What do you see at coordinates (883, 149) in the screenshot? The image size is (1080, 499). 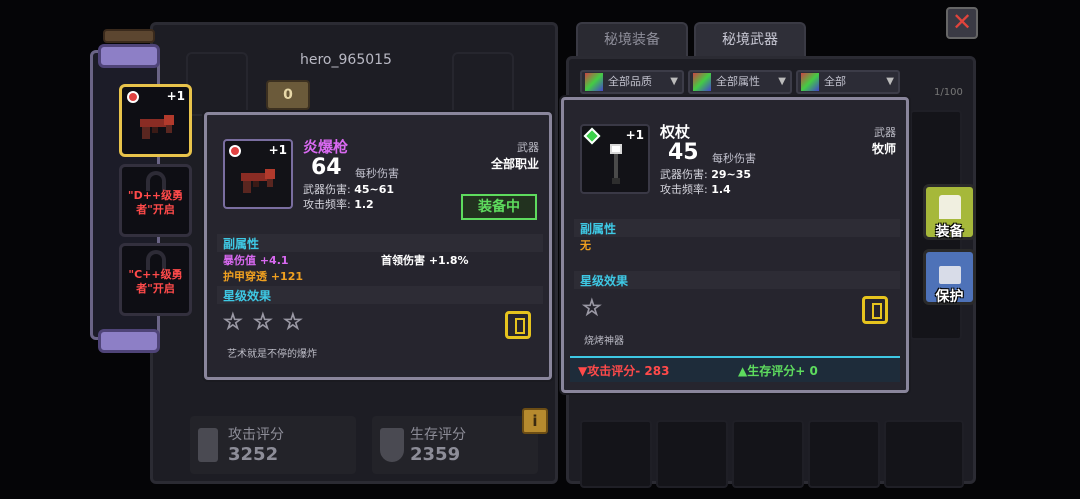 I see `item-class: 牧师` at bounding box center [883, 149].